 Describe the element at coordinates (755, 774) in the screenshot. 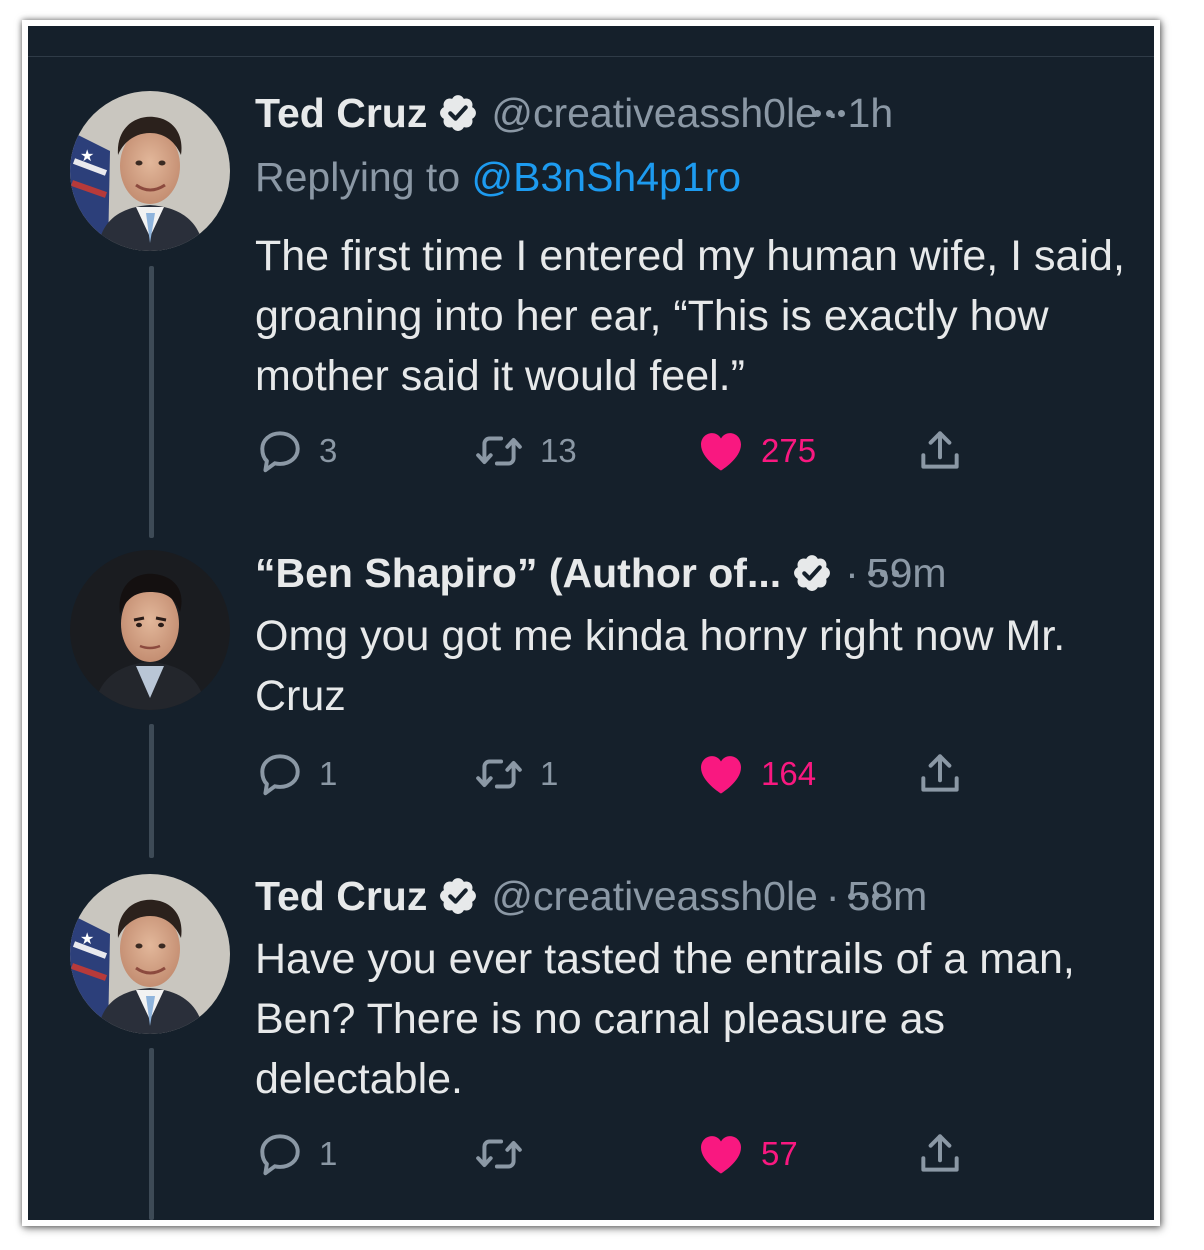

I see `like-button: 164` at that location.